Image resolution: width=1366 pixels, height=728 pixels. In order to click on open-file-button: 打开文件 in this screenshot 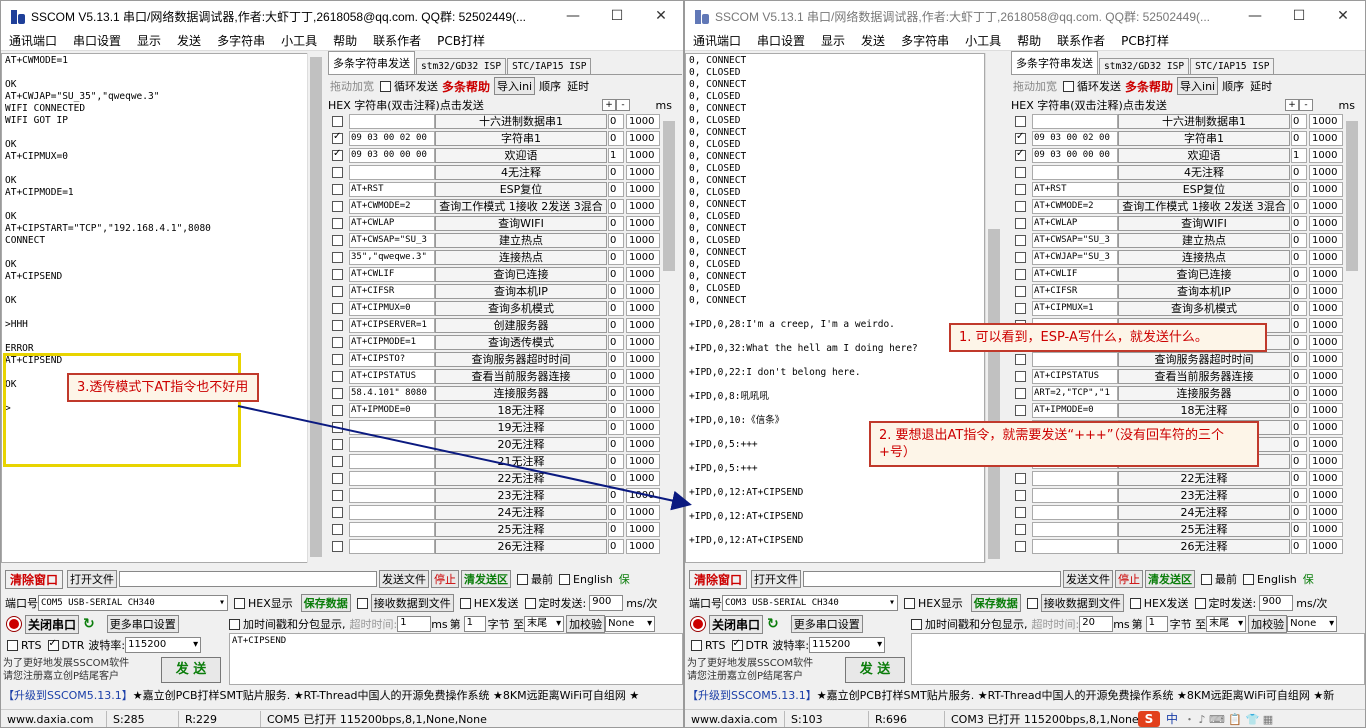, I will do `click(92, 579)`.